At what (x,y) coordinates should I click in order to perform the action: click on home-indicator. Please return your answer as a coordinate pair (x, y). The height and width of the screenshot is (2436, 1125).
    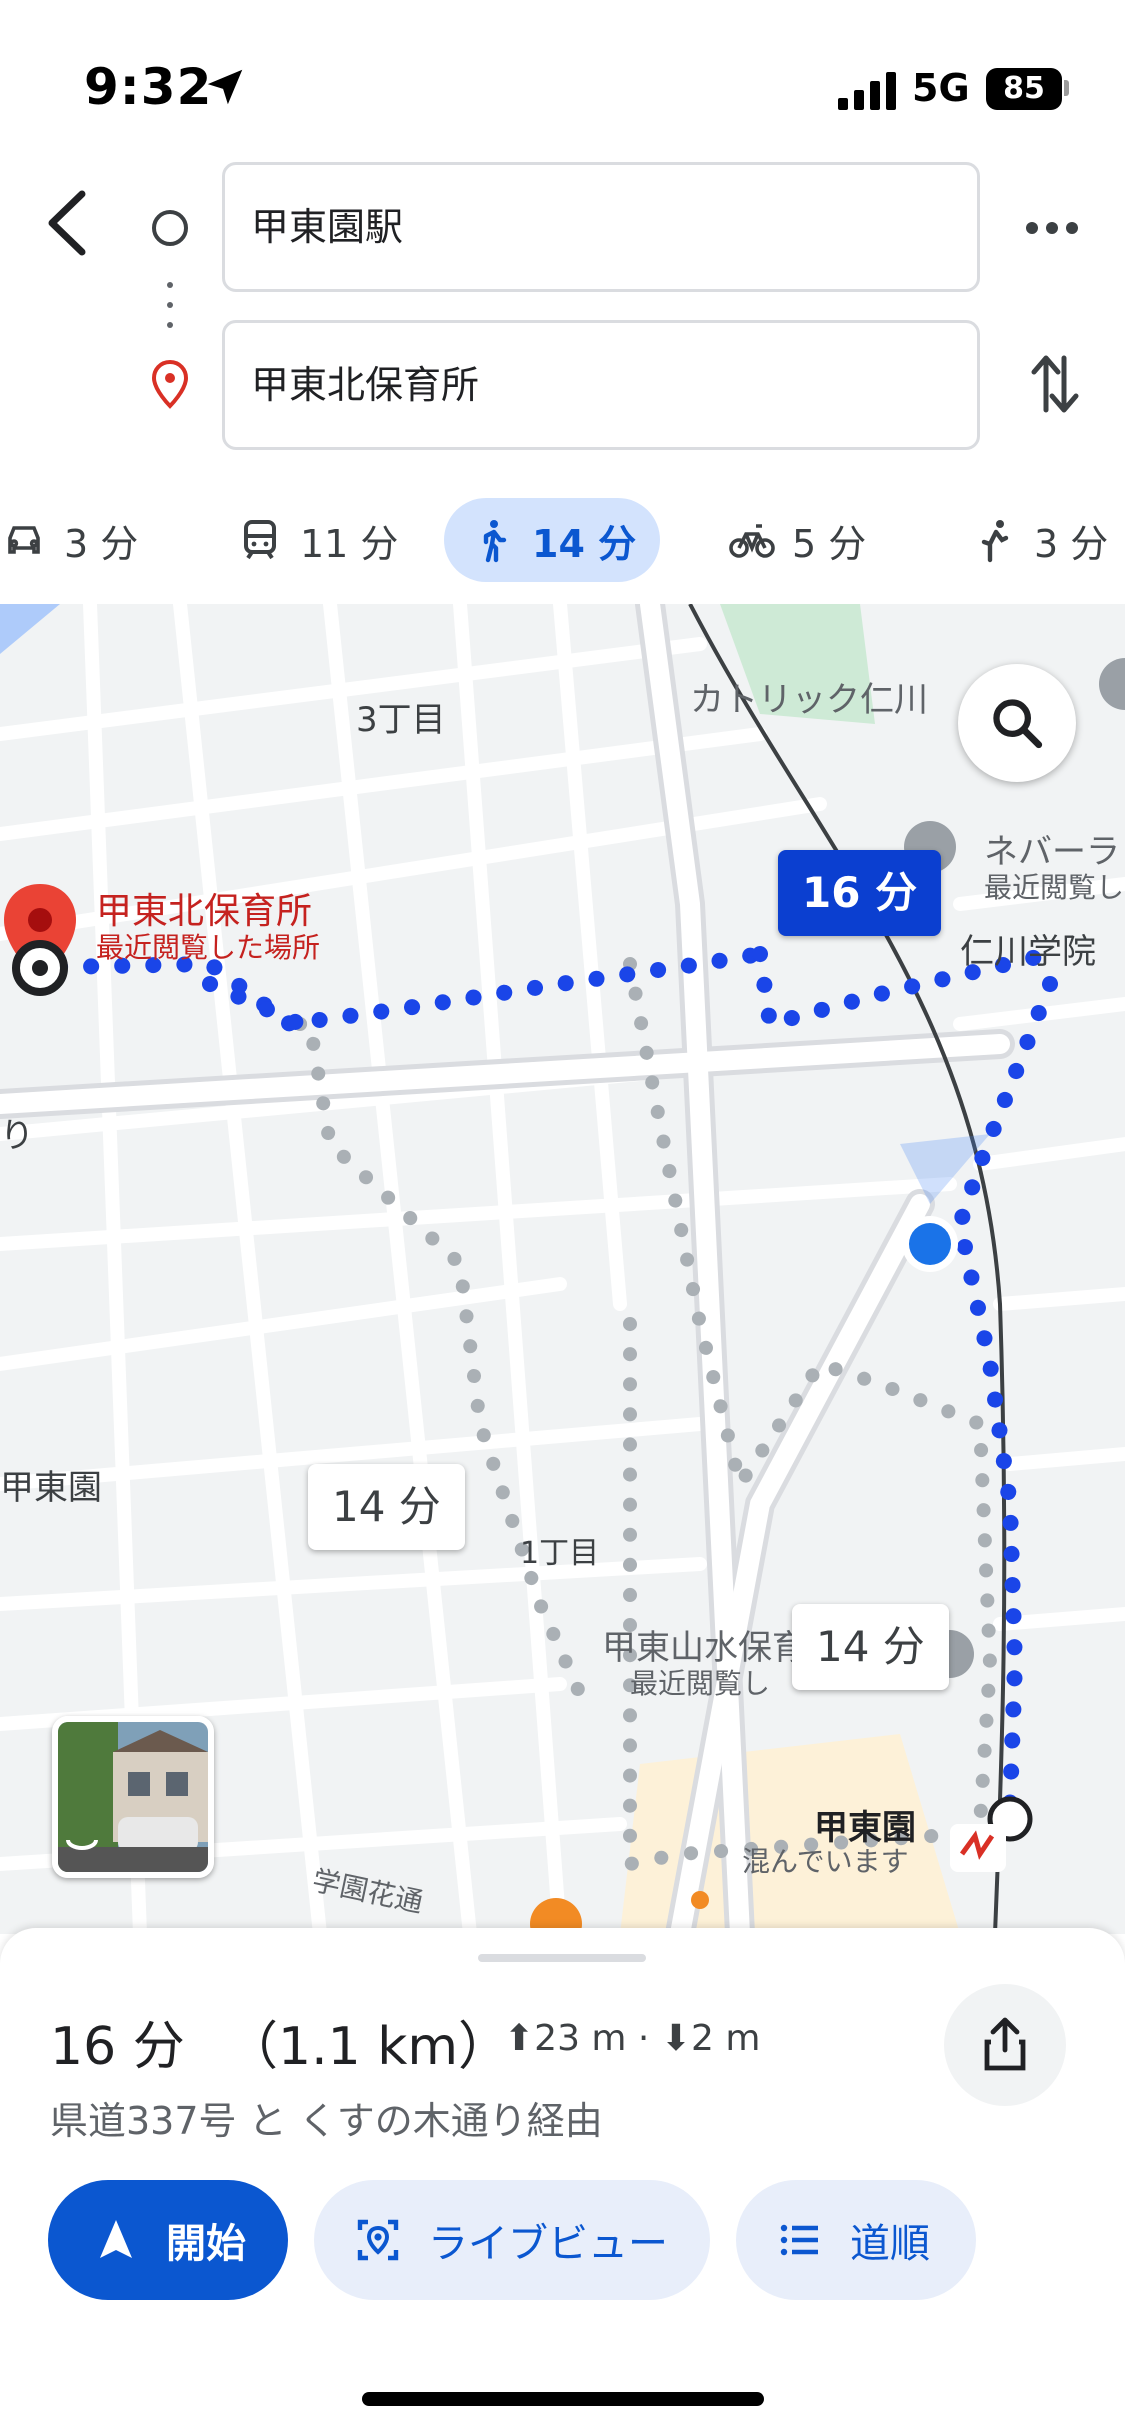
    Looking at the image, I should click on (563, 2399).